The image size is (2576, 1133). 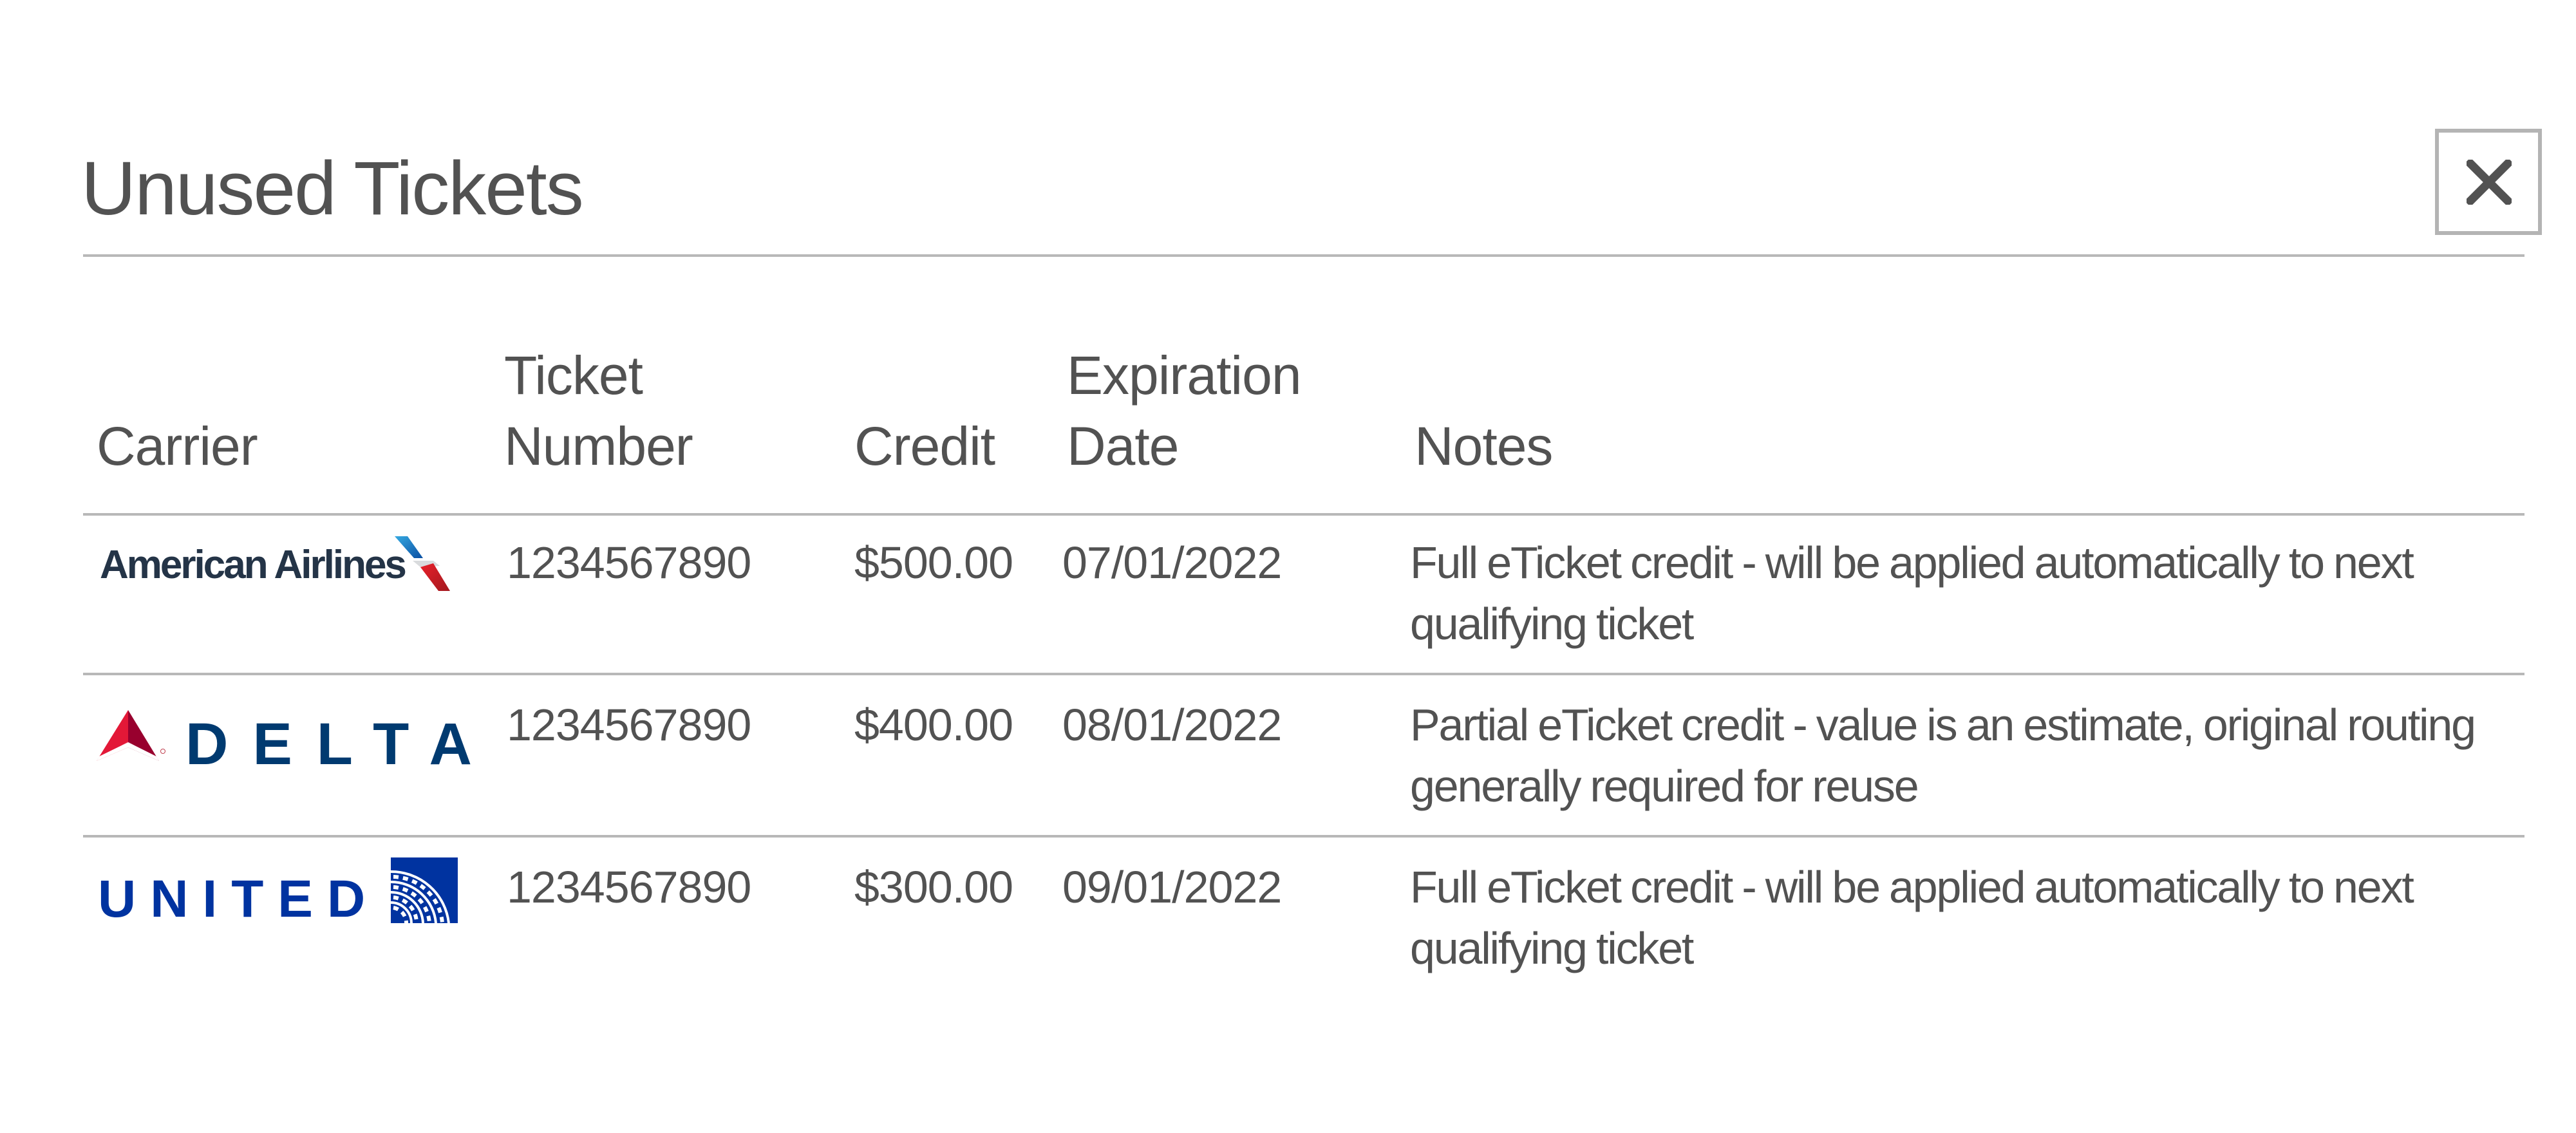 I want to click on carrier-name: American Airlines, so click(x=253, y=565).